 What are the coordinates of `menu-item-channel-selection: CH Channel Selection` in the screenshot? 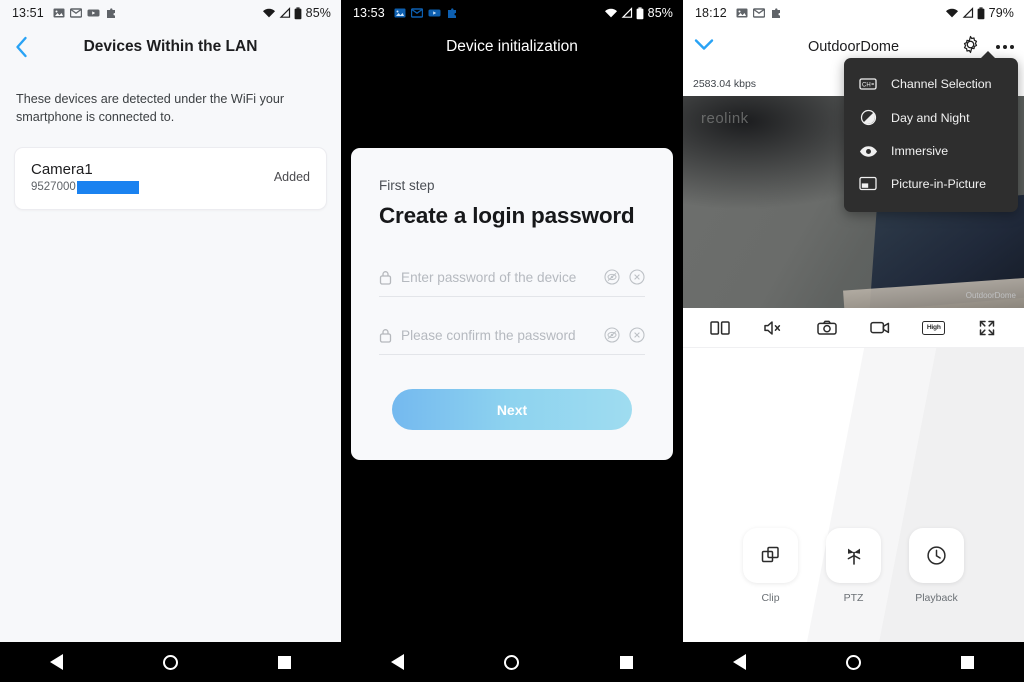 It's located at (931, 84).